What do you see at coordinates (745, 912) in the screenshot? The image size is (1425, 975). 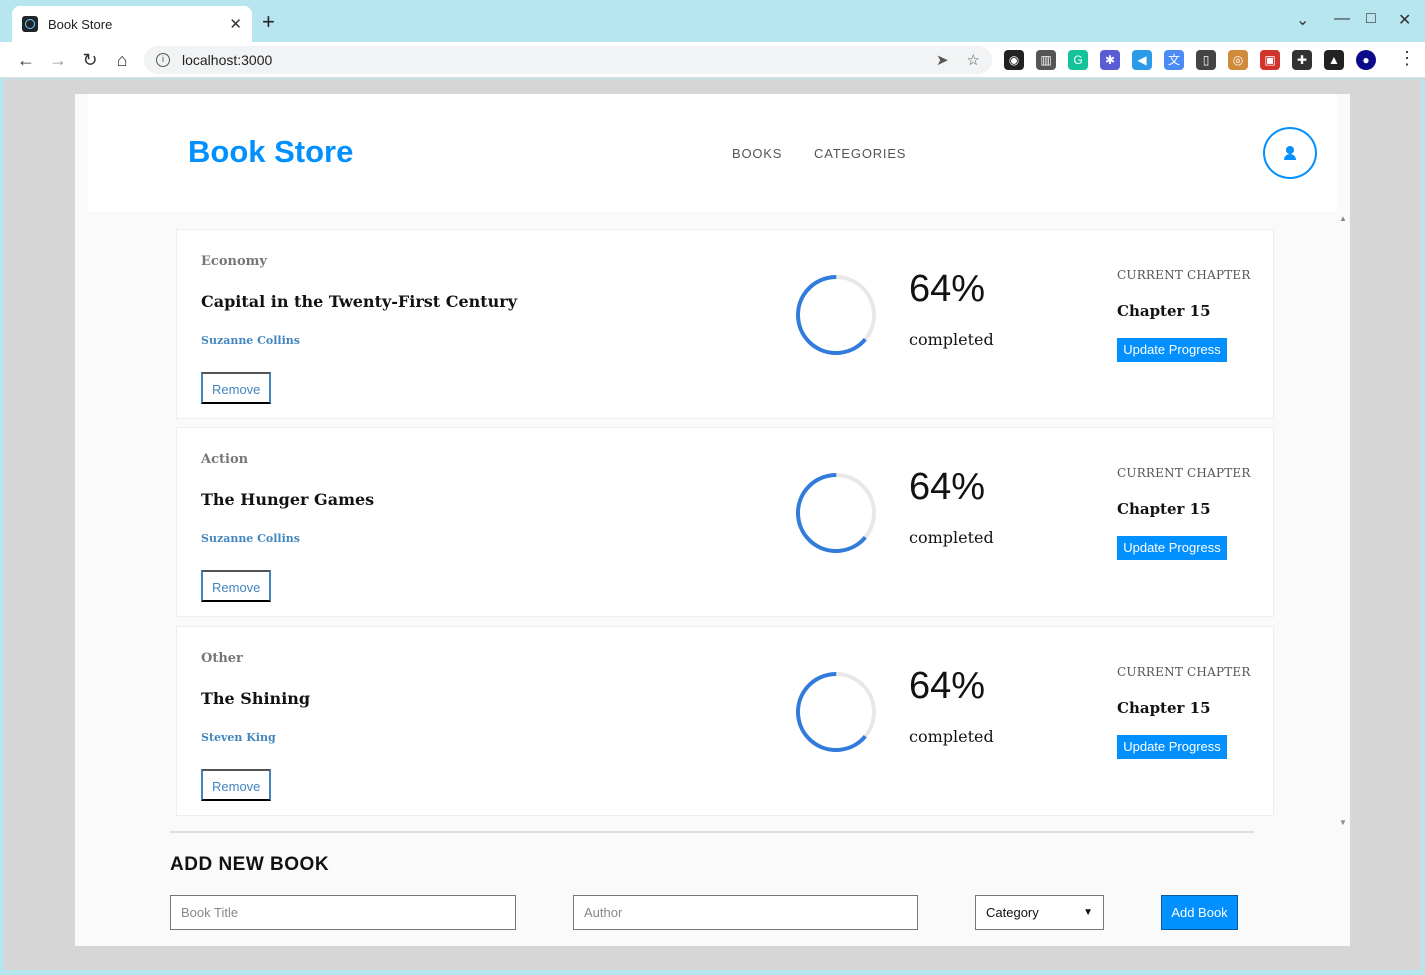 I see `author-input` at bounding box center [745, 912].